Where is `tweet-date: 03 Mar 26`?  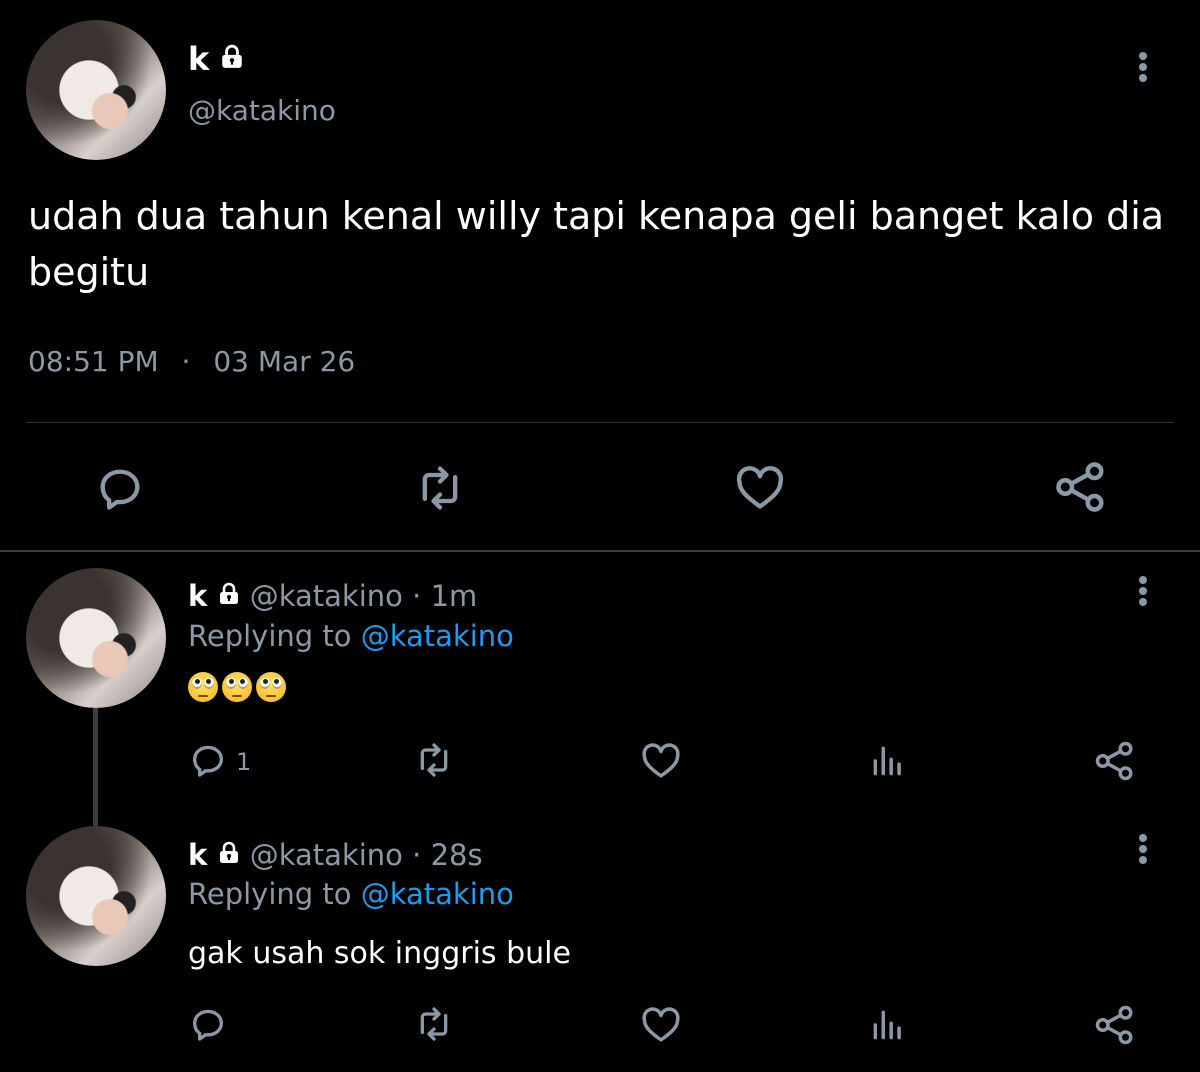 tweet-date: 03 Mar 26 is located at coordinates (284, 361).